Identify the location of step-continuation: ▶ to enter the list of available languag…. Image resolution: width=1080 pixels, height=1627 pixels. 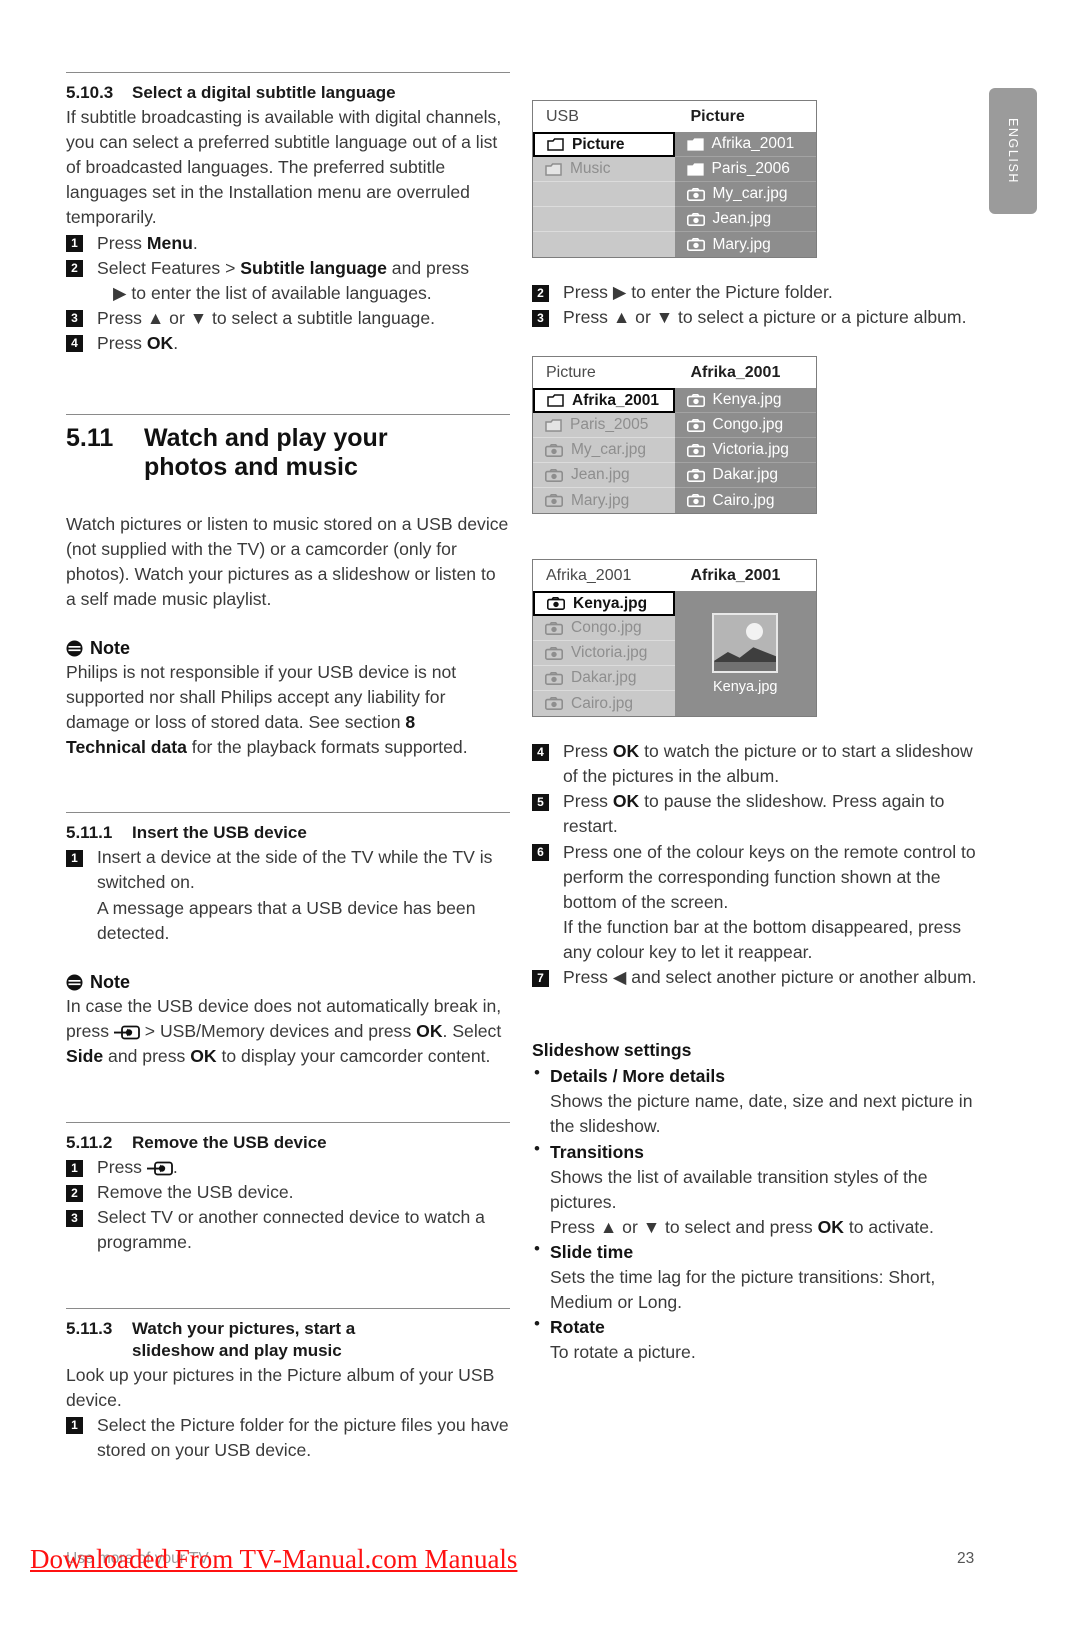
(272, 292).